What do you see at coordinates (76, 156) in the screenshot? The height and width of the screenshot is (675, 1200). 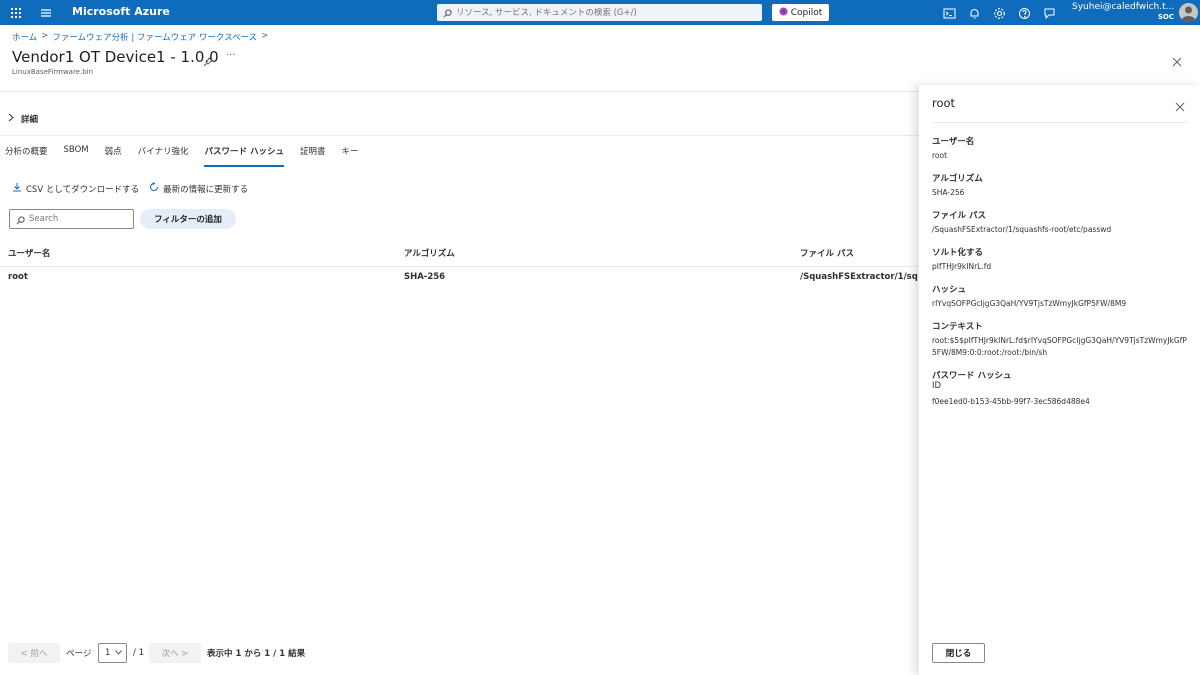 I see `tab-sbom: SBOM` at bounding box center [76, 156].